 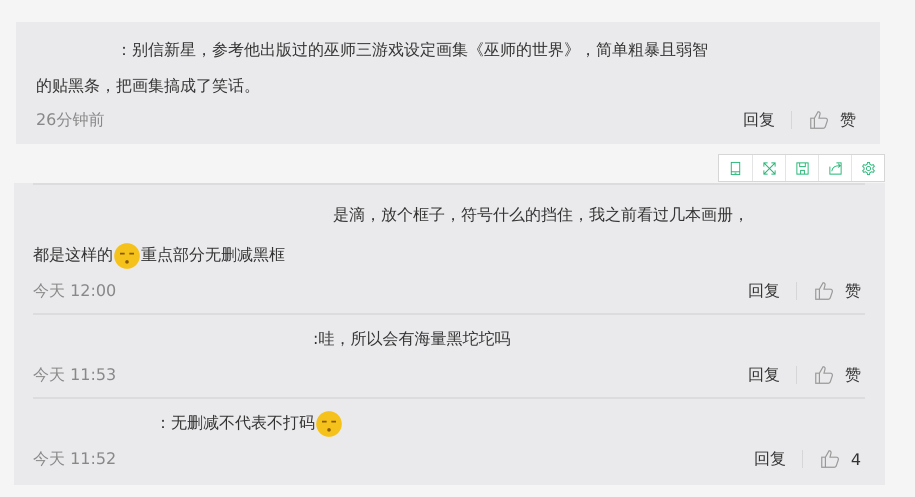 What do you see at coordinates (412, 339) in the screenshot?
I see `comment-text: :哇，所以会有海量黑坨坨吗` at bounding box center [412, 339].